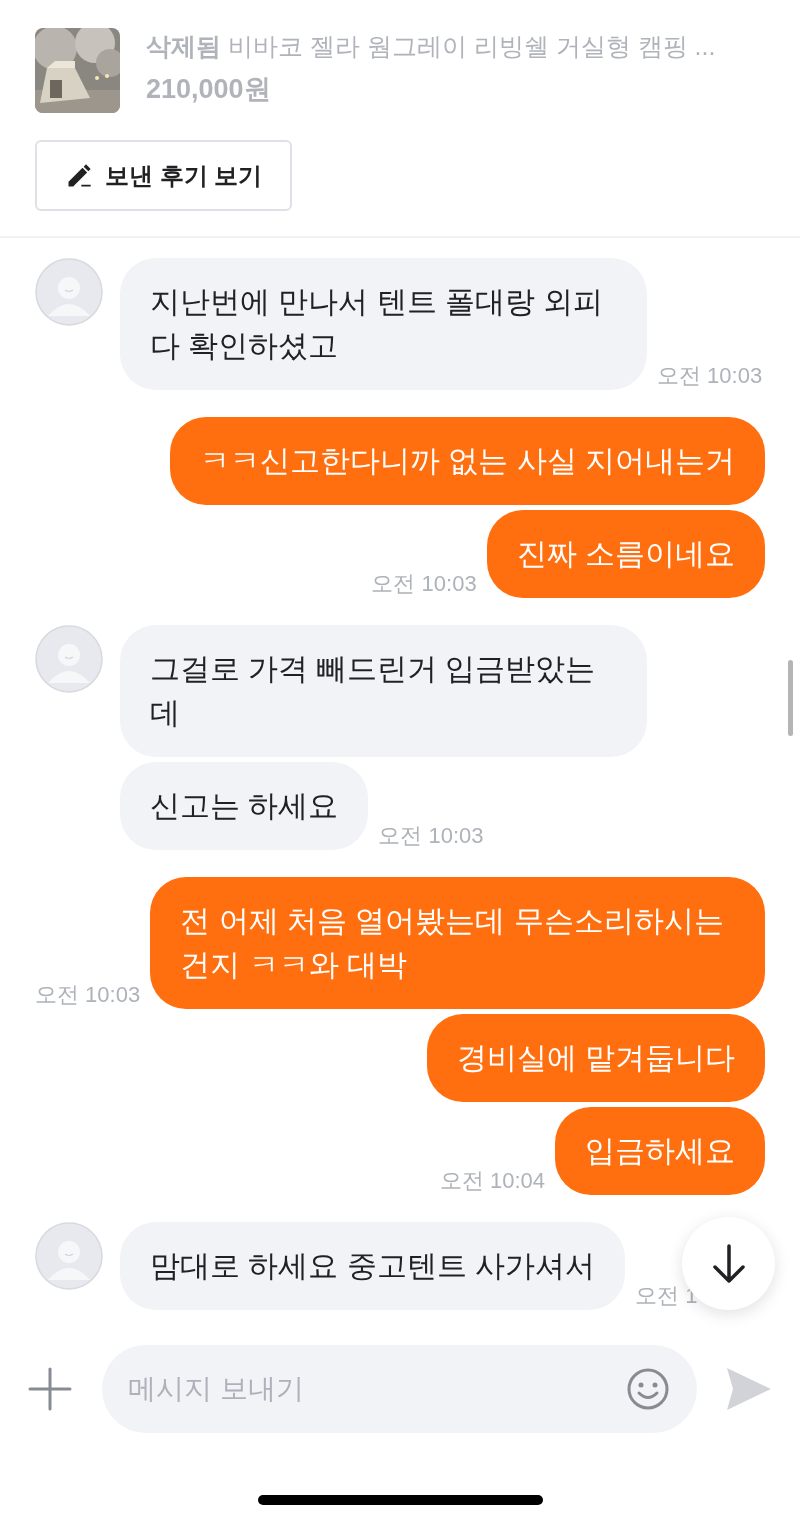 This screenshot has width=800, height=1523. What do you see at coordinates (595, 1058) in the screenshot?
I see `message-bubble: 경비실에 맡겨둡니다` at bounding box center [595, 1058].